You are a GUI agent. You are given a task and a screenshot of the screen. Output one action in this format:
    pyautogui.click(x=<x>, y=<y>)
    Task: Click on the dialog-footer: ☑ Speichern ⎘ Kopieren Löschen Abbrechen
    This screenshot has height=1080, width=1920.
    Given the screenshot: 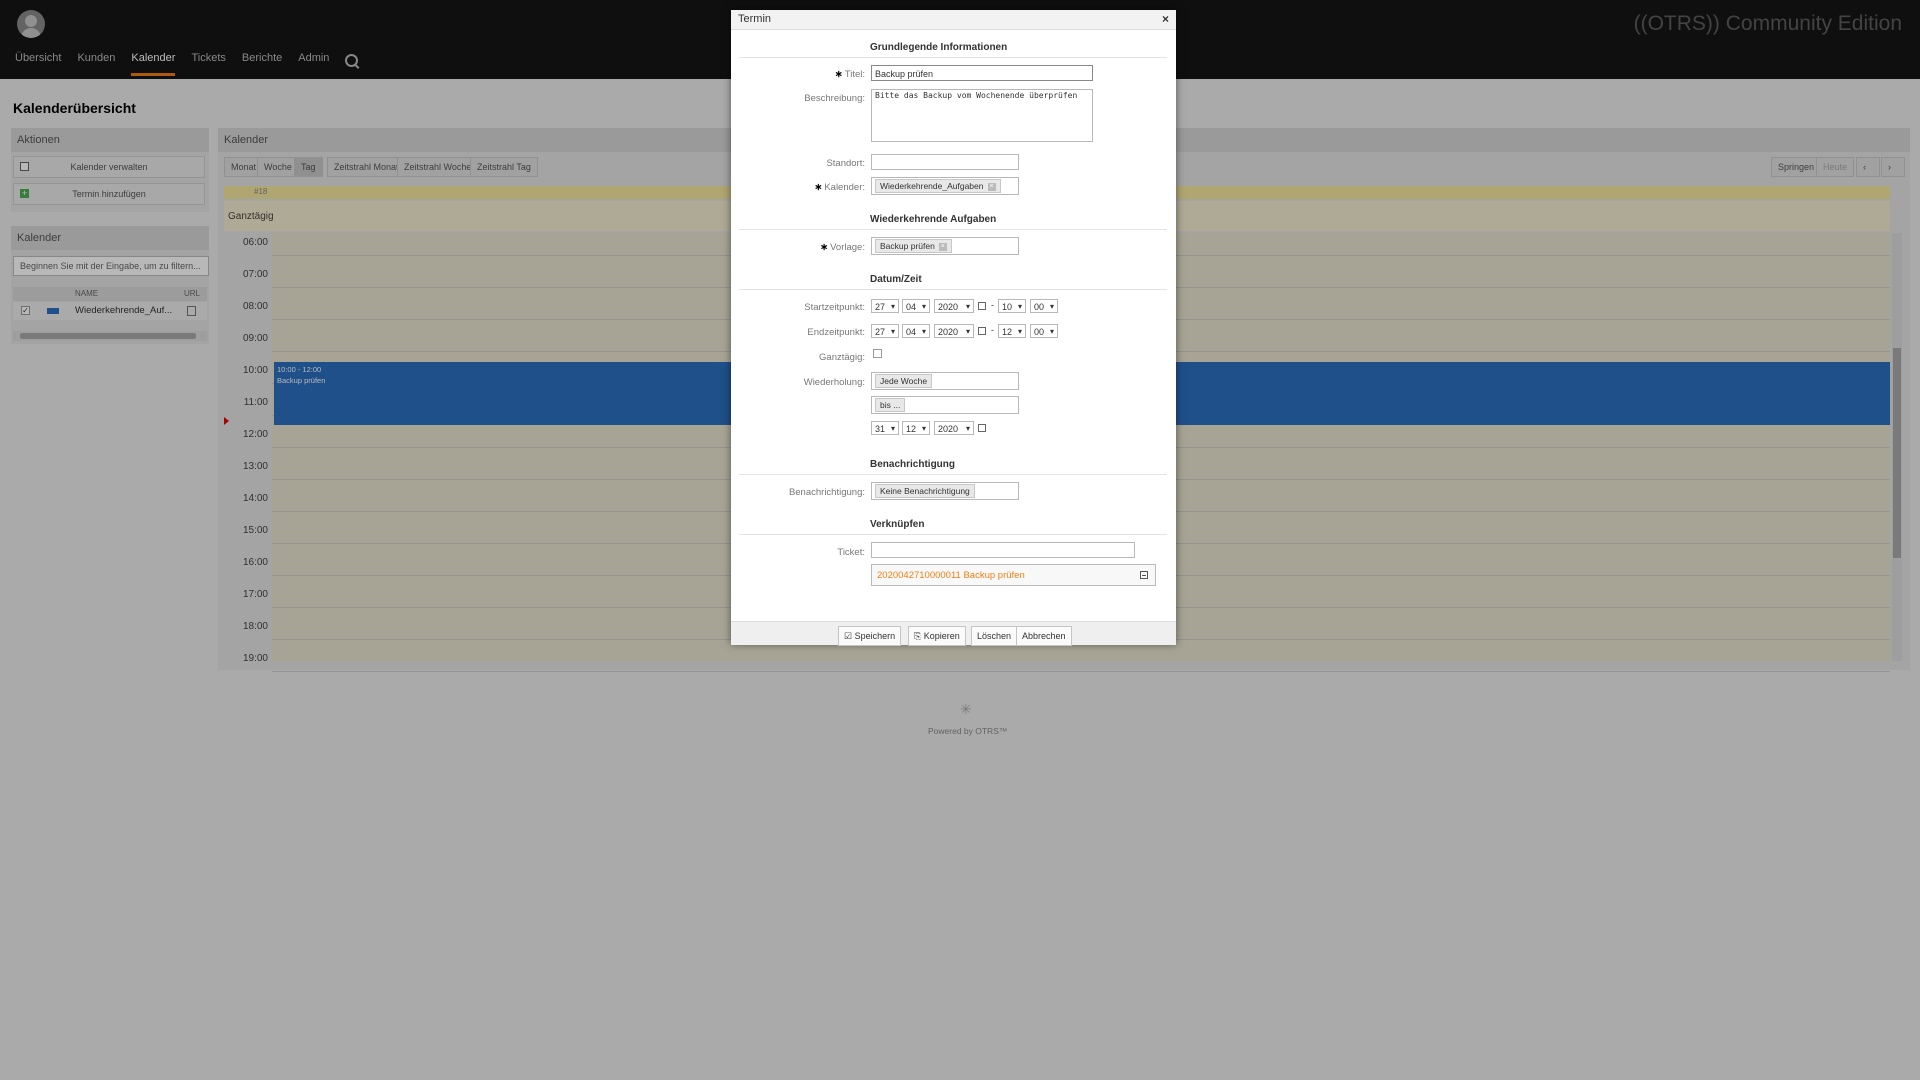 What is the action you would take?
    pyautogui.click(x=953, y=633)
    